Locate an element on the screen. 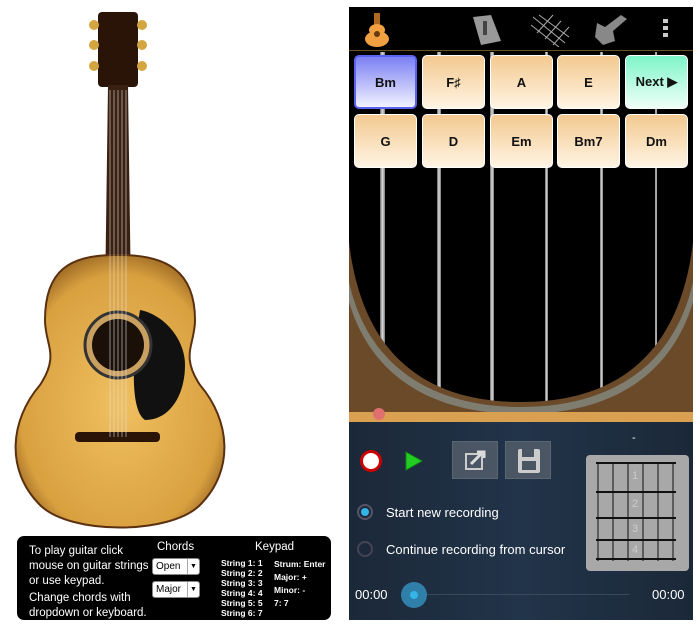 This screenshot has height=627, width=700. chord-diagram: 1 2 3 4 is located at coordinates (637, 513).